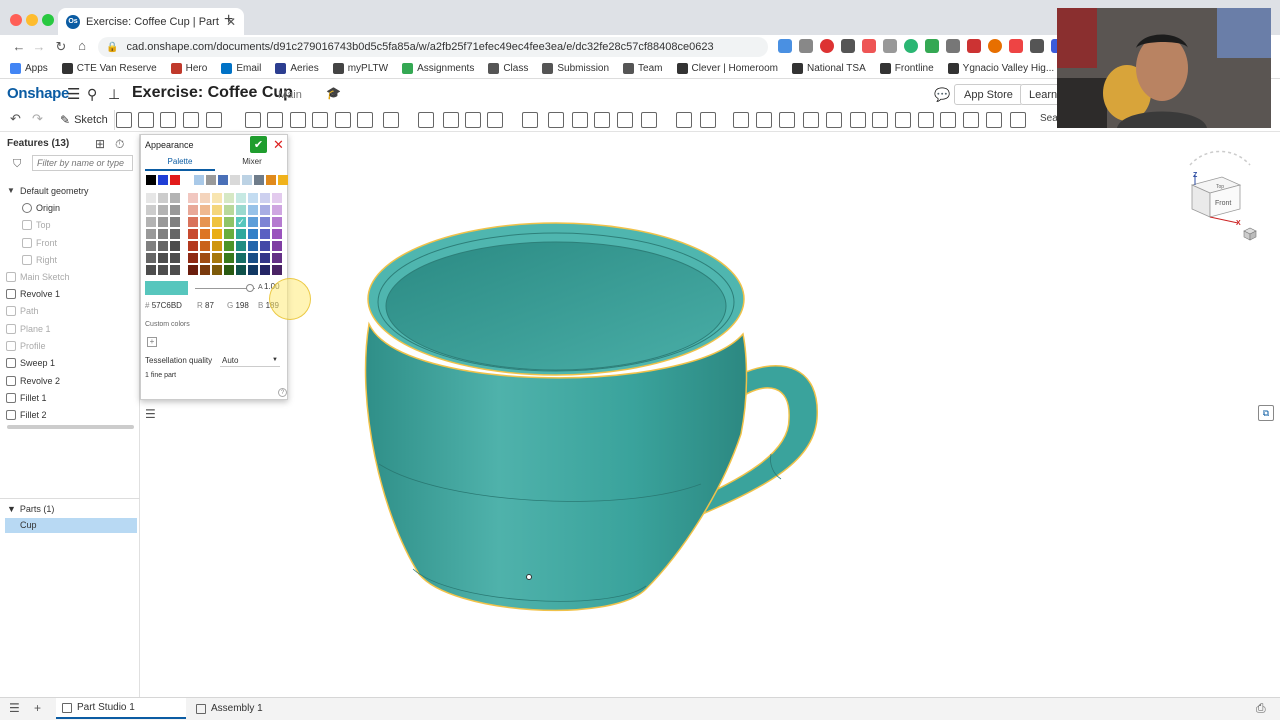 This screenshot has width=1280, height=720. I want to click on history-icon: ⏱, so click(119, 144).